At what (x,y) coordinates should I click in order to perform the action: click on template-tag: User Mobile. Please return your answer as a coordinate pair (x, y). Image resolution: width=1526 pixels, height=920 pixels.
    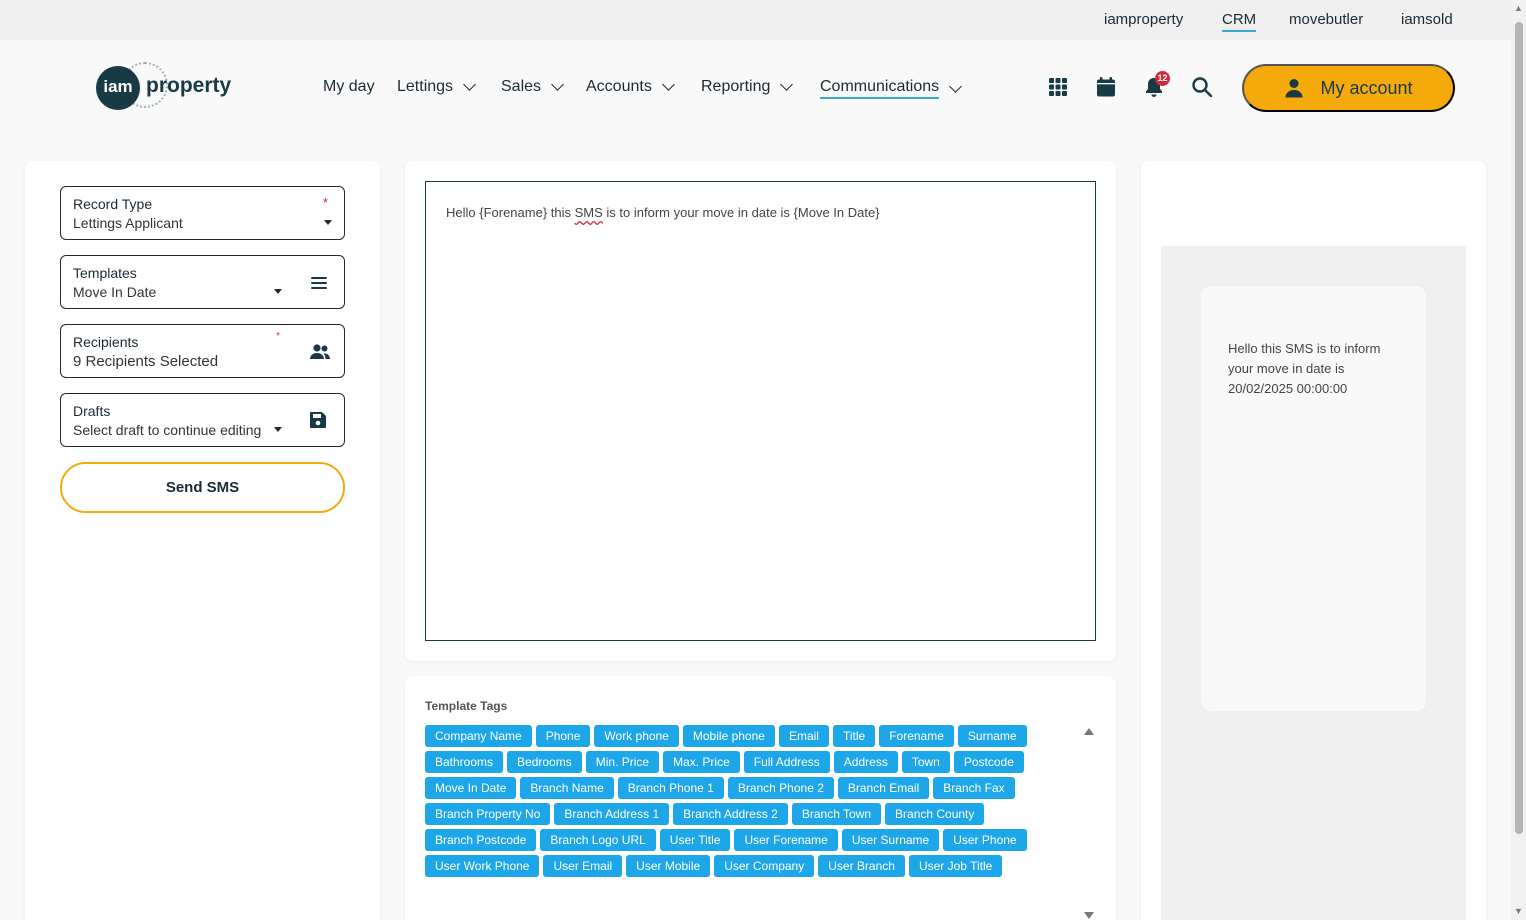
    Looking at the image, I should click on (668, 866).